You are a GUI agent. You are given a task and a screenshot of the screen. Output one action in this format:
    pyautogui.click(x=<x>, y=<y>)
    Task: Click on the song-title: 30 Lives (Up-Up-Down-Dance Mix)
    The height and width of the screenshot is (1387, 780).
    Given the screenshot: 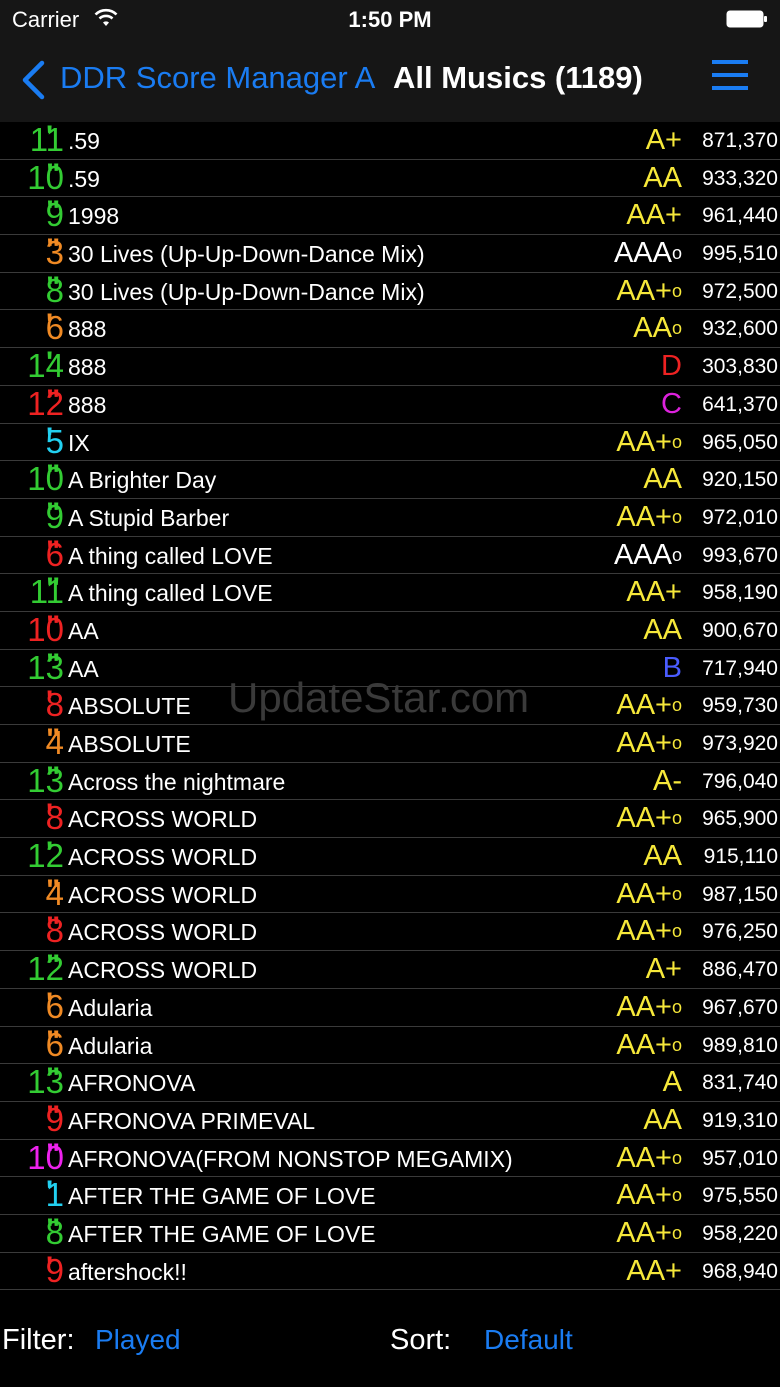 What is the action you would take?
    pyautogui.click(x=246, y=254)
    